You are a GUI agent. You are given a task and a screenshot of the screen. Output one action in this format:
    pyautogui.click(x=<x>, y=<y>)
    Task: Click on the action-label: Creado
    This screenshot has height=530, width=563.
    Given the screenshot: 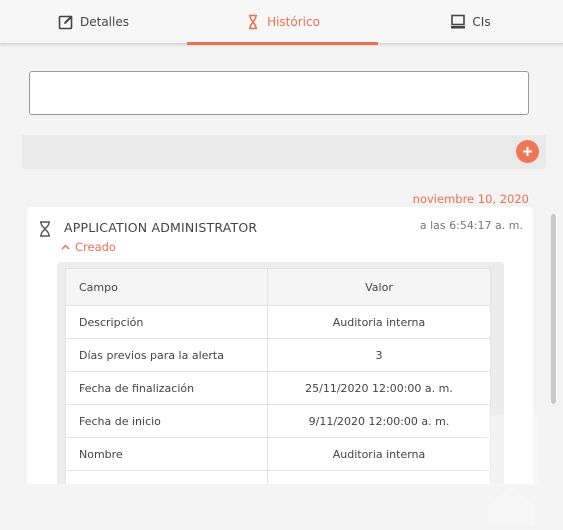 What is the action you would take?
    pyautogui.click(x=95, y=247)
    